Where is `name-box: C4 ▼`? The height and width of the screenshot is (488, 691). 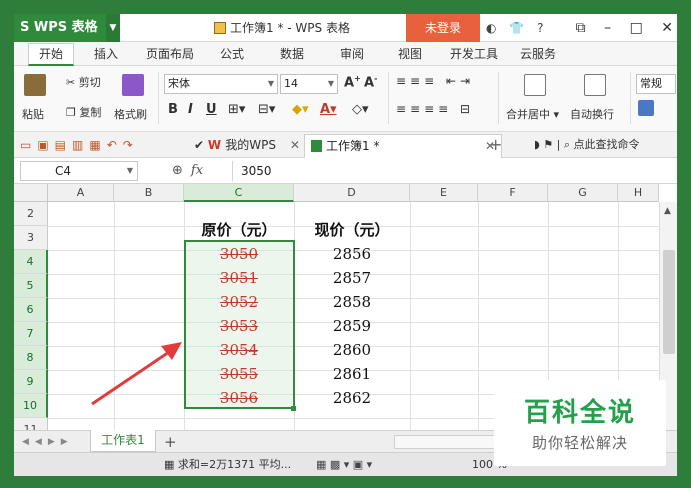
name-box: C4 ▼ is located at coordinates (79, 171).